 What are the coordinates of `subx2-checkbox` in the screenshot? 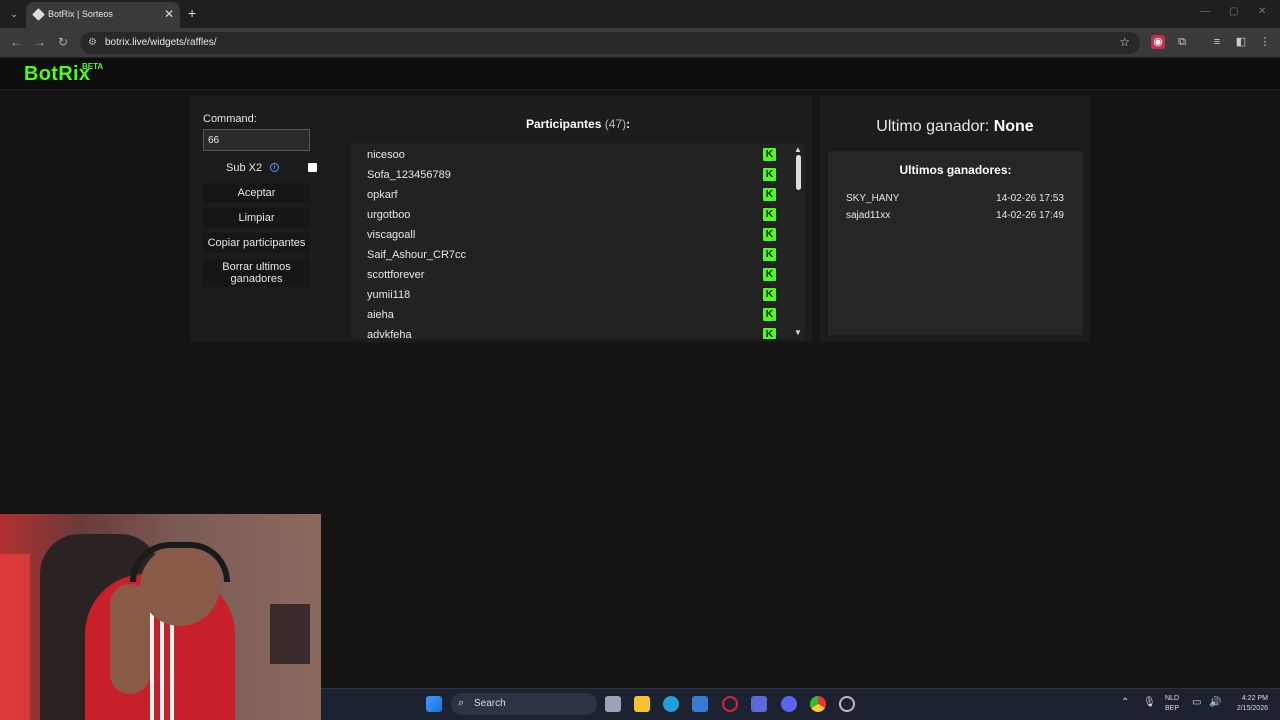 It's located at (312, 167).